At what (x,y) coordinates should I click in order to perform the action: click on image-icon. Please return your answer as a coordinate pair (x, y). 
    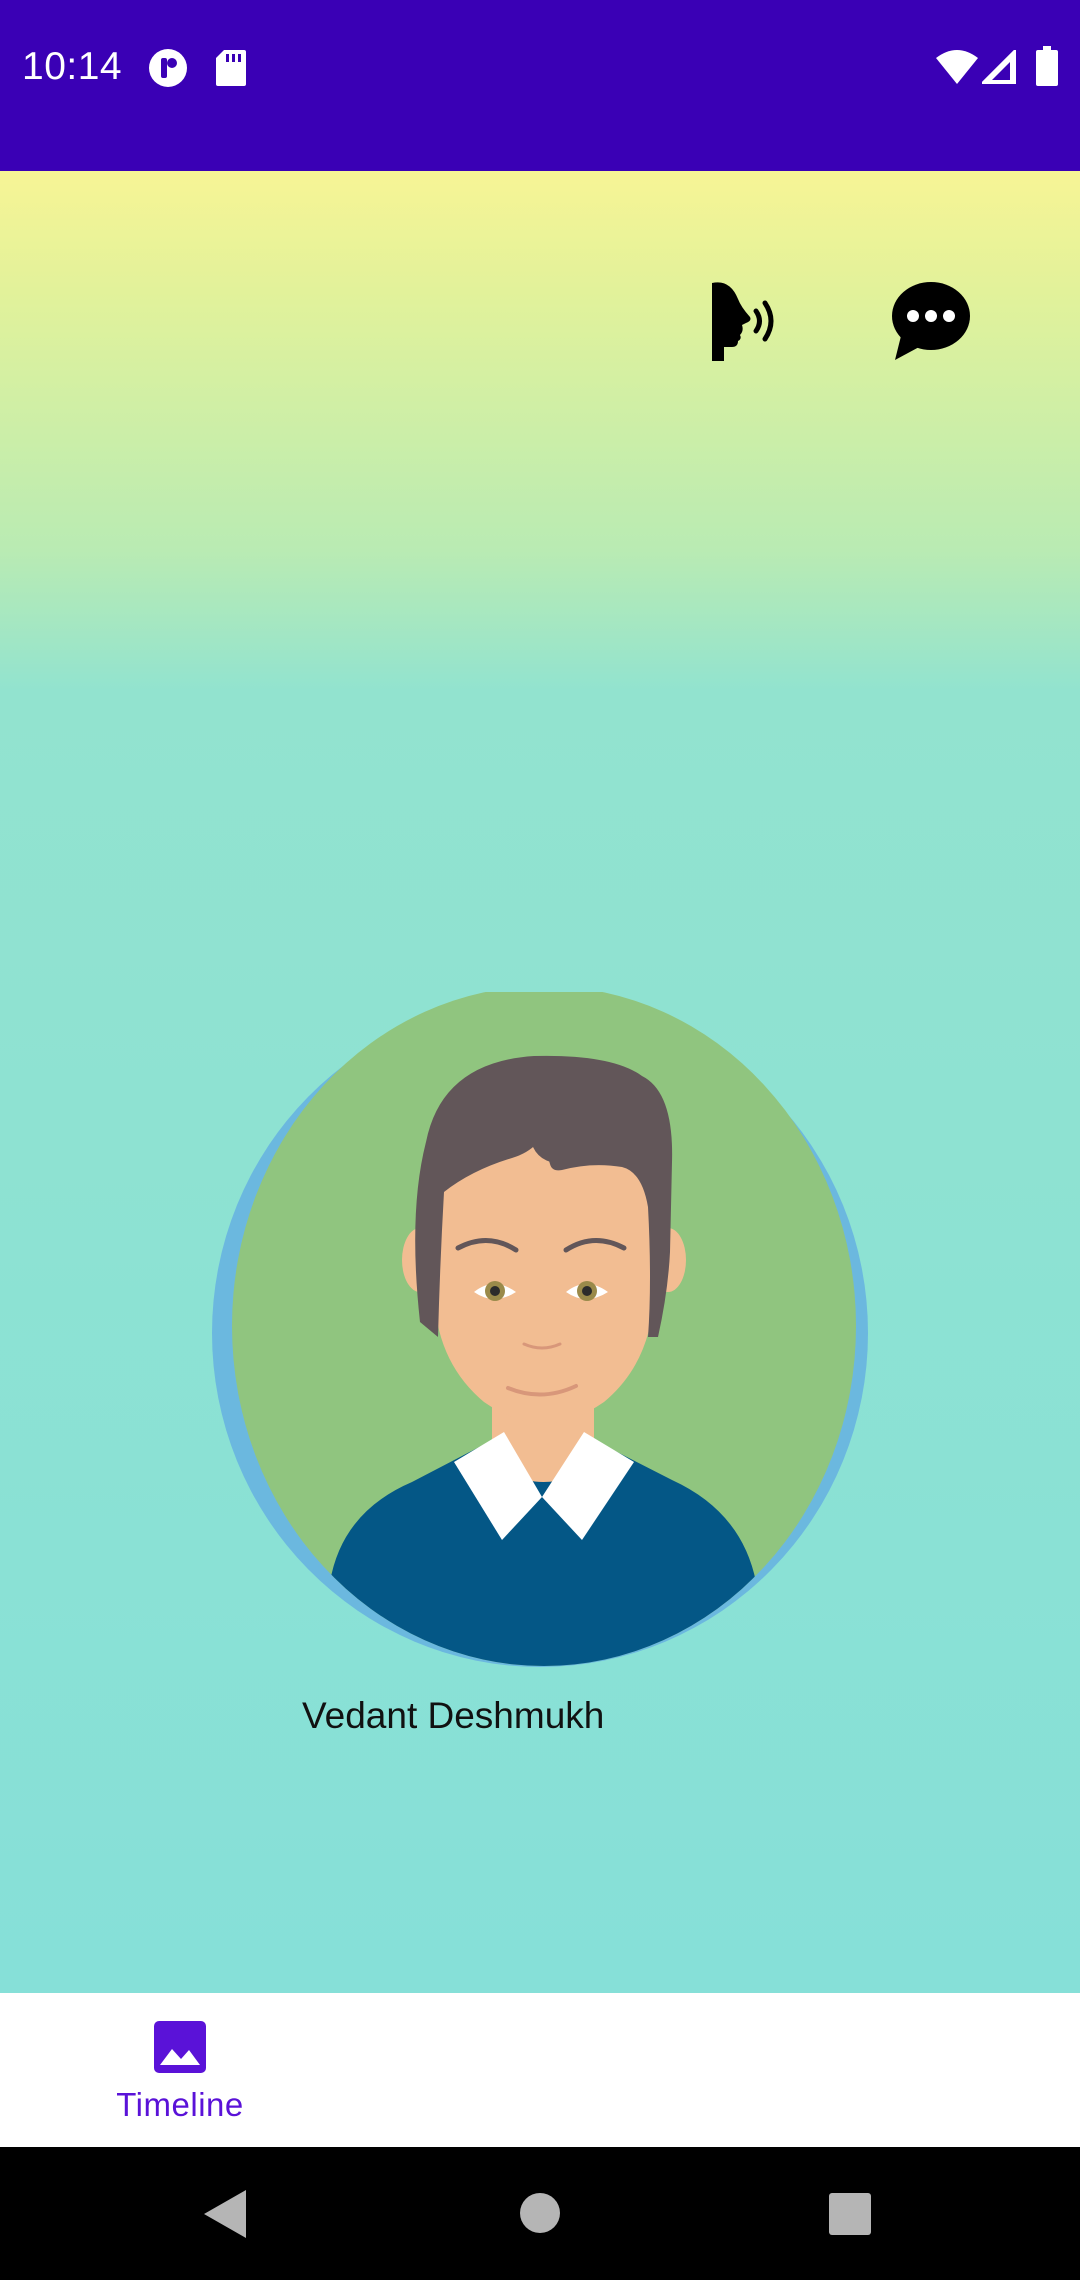
    Looking at the image, I should click on (180, 2047).